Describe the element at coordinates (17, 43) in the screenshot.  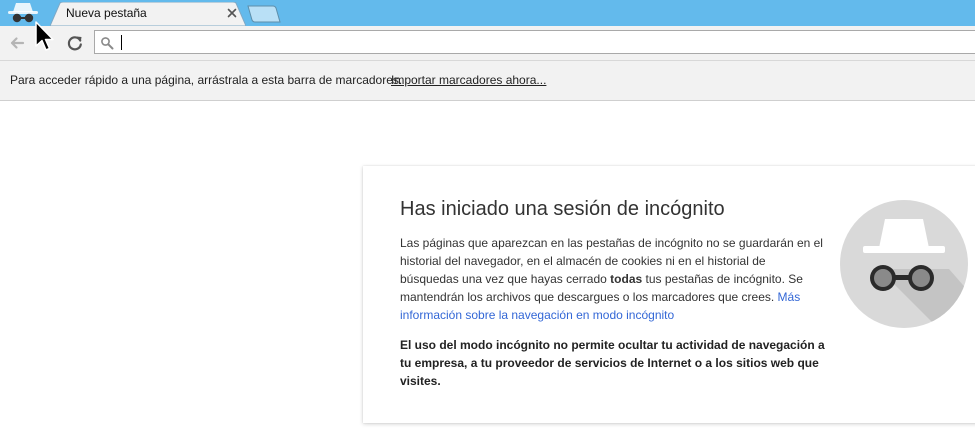
I see `back-arrow-icon` at that location.